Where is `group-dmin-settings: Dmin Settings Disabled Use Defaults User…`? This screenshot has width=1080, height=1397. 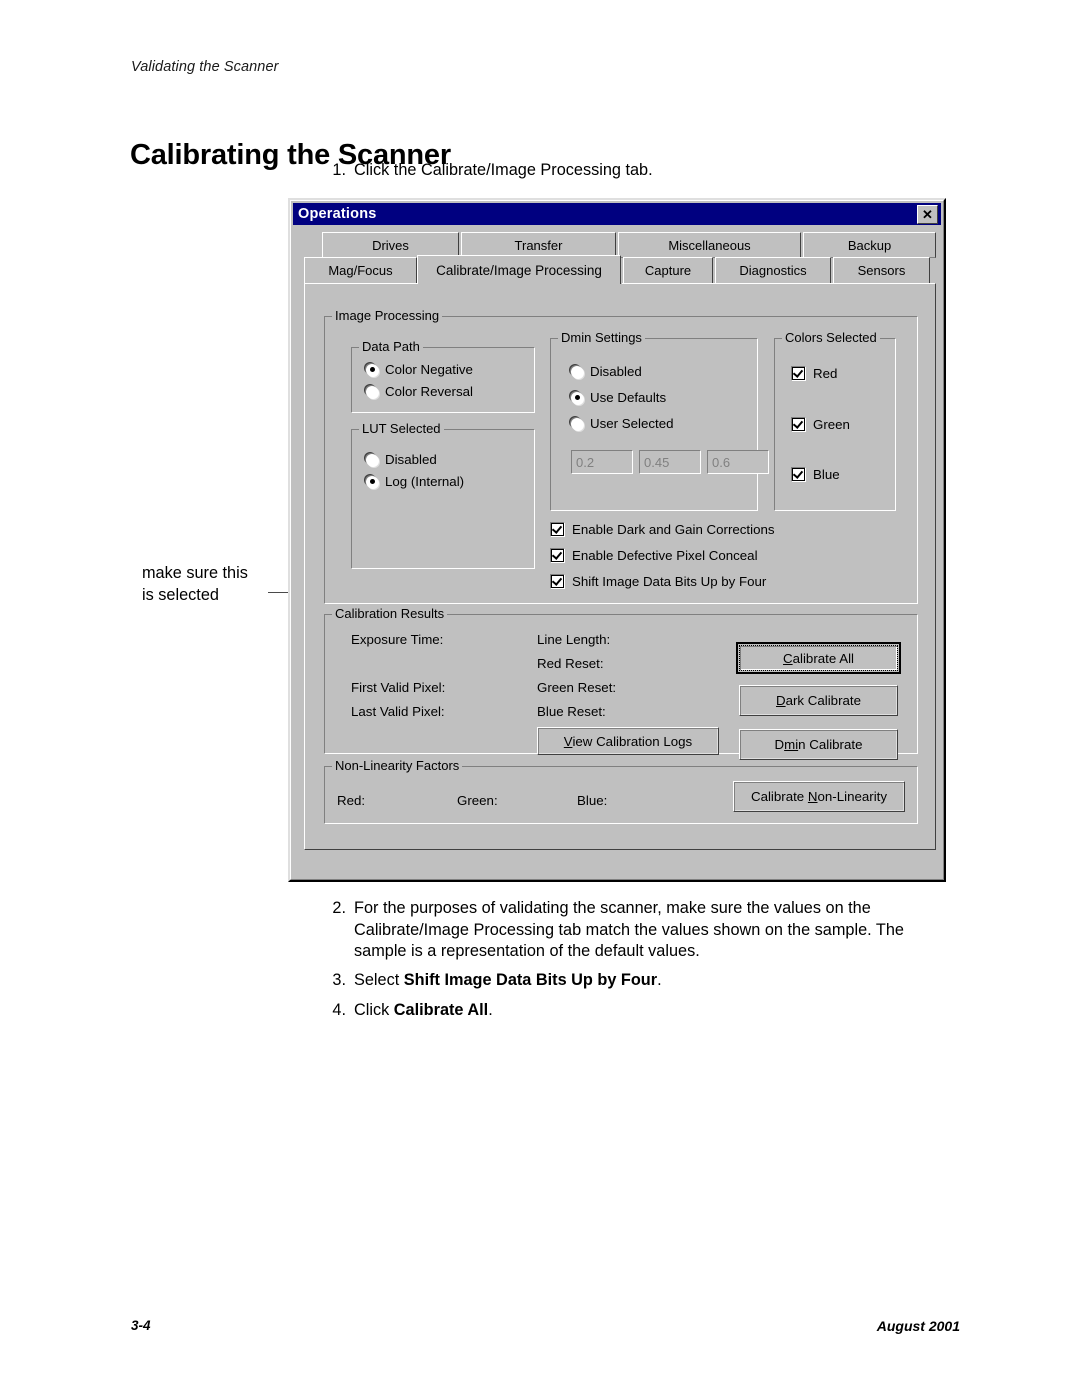 group-dmin-settings: Dmin Settings Disabled Use Defaults User… is located at coordinates (659, 420).